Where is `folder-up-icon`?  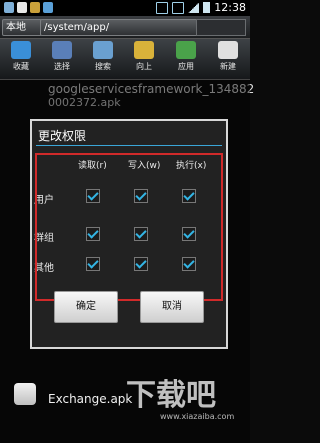
folder-up-icon is located at coordinates (144, 50).